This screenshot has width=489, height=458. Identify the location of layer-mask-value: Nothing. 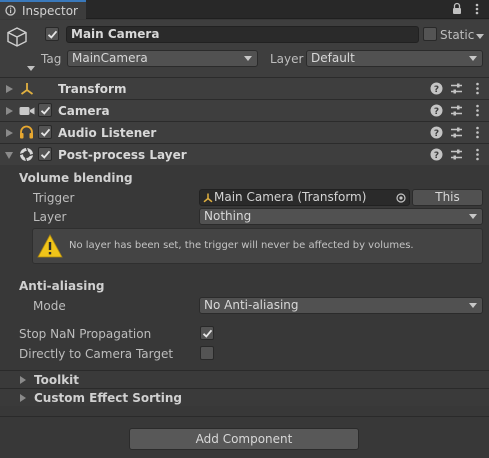
(228, 216).